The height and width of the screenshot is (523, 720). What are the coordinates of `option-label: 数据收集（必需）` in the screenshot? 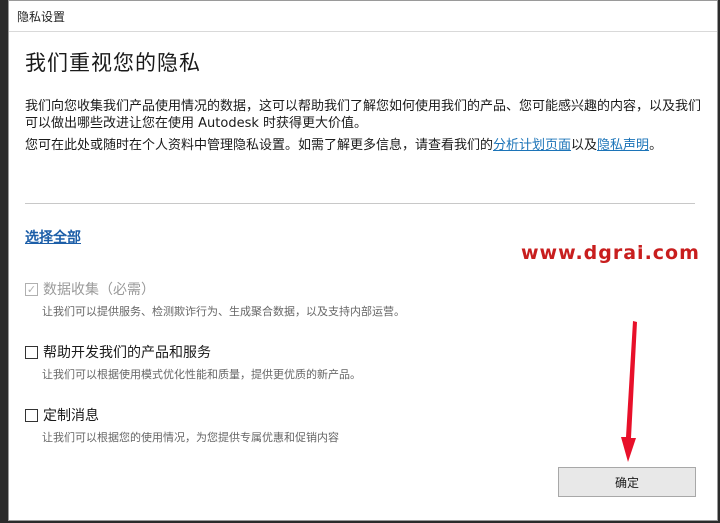 It's located at (99, 290).